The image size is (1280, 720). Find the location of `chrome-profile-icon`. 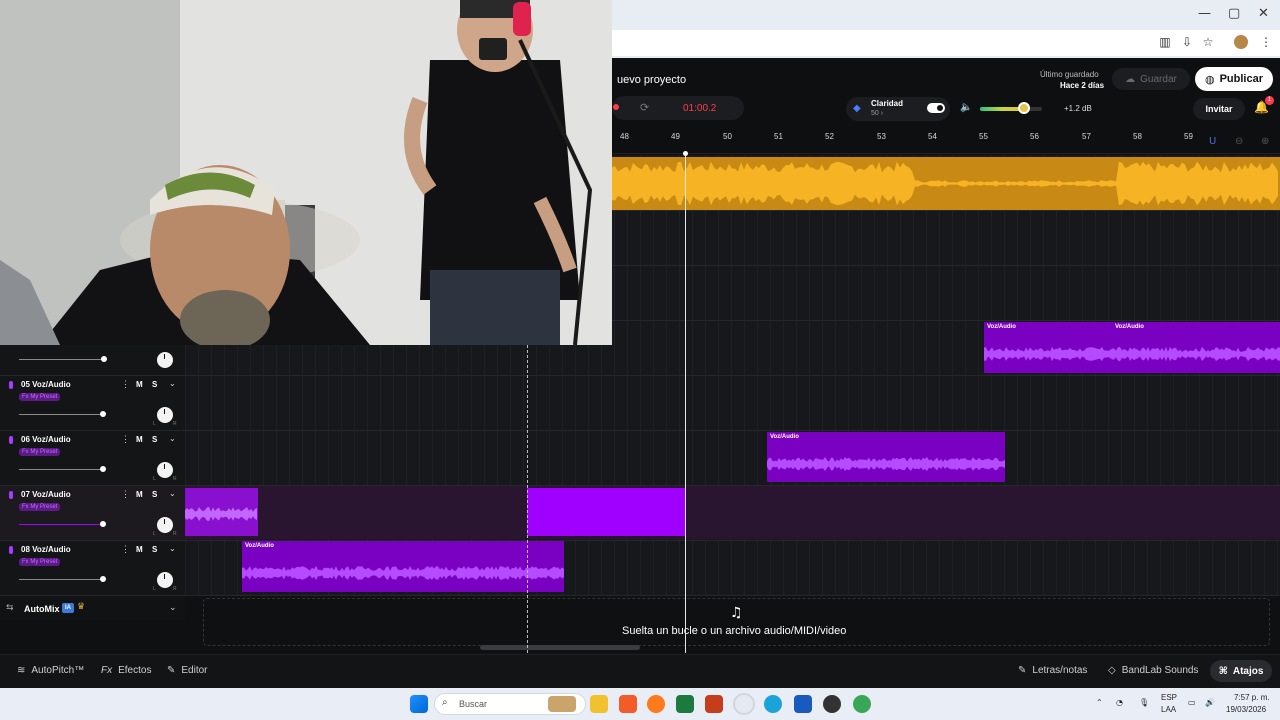

chrome-profile-icon is located at coordinates (862, 704).